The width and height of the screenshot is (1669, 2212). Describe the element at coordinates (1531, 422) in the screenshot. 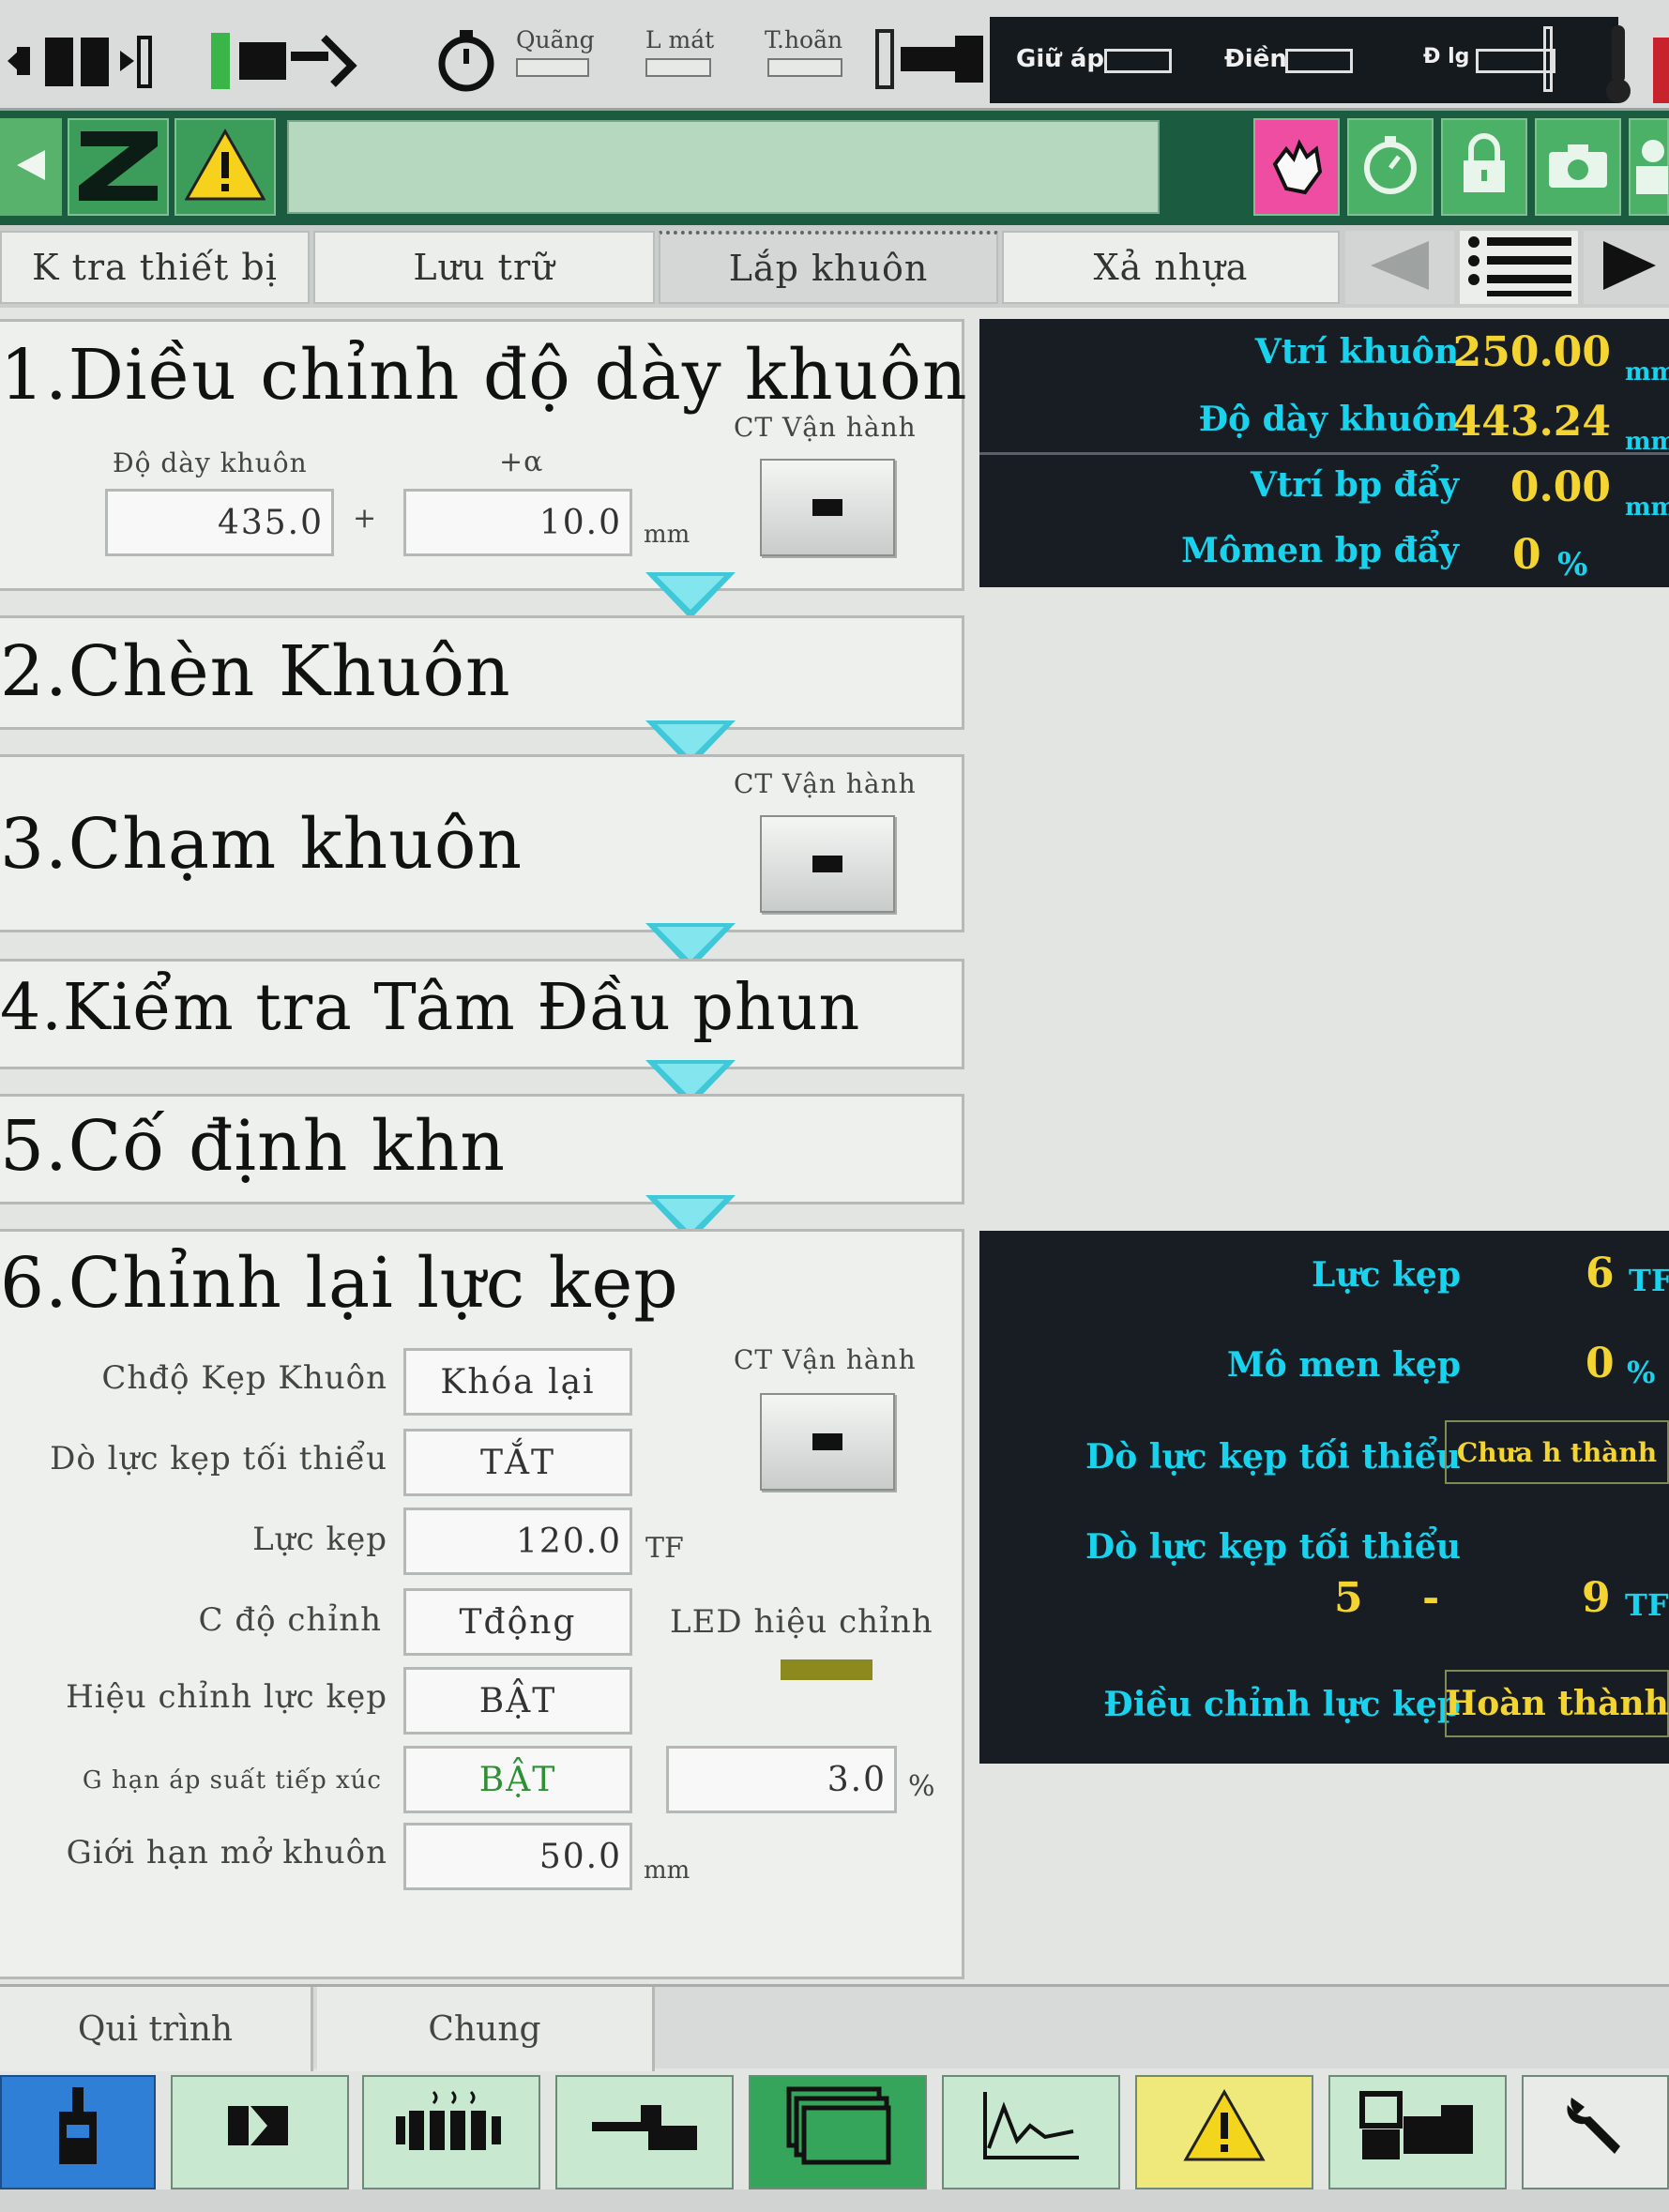

I see `mold-thickness-monitor-value: 443.24` at that location.